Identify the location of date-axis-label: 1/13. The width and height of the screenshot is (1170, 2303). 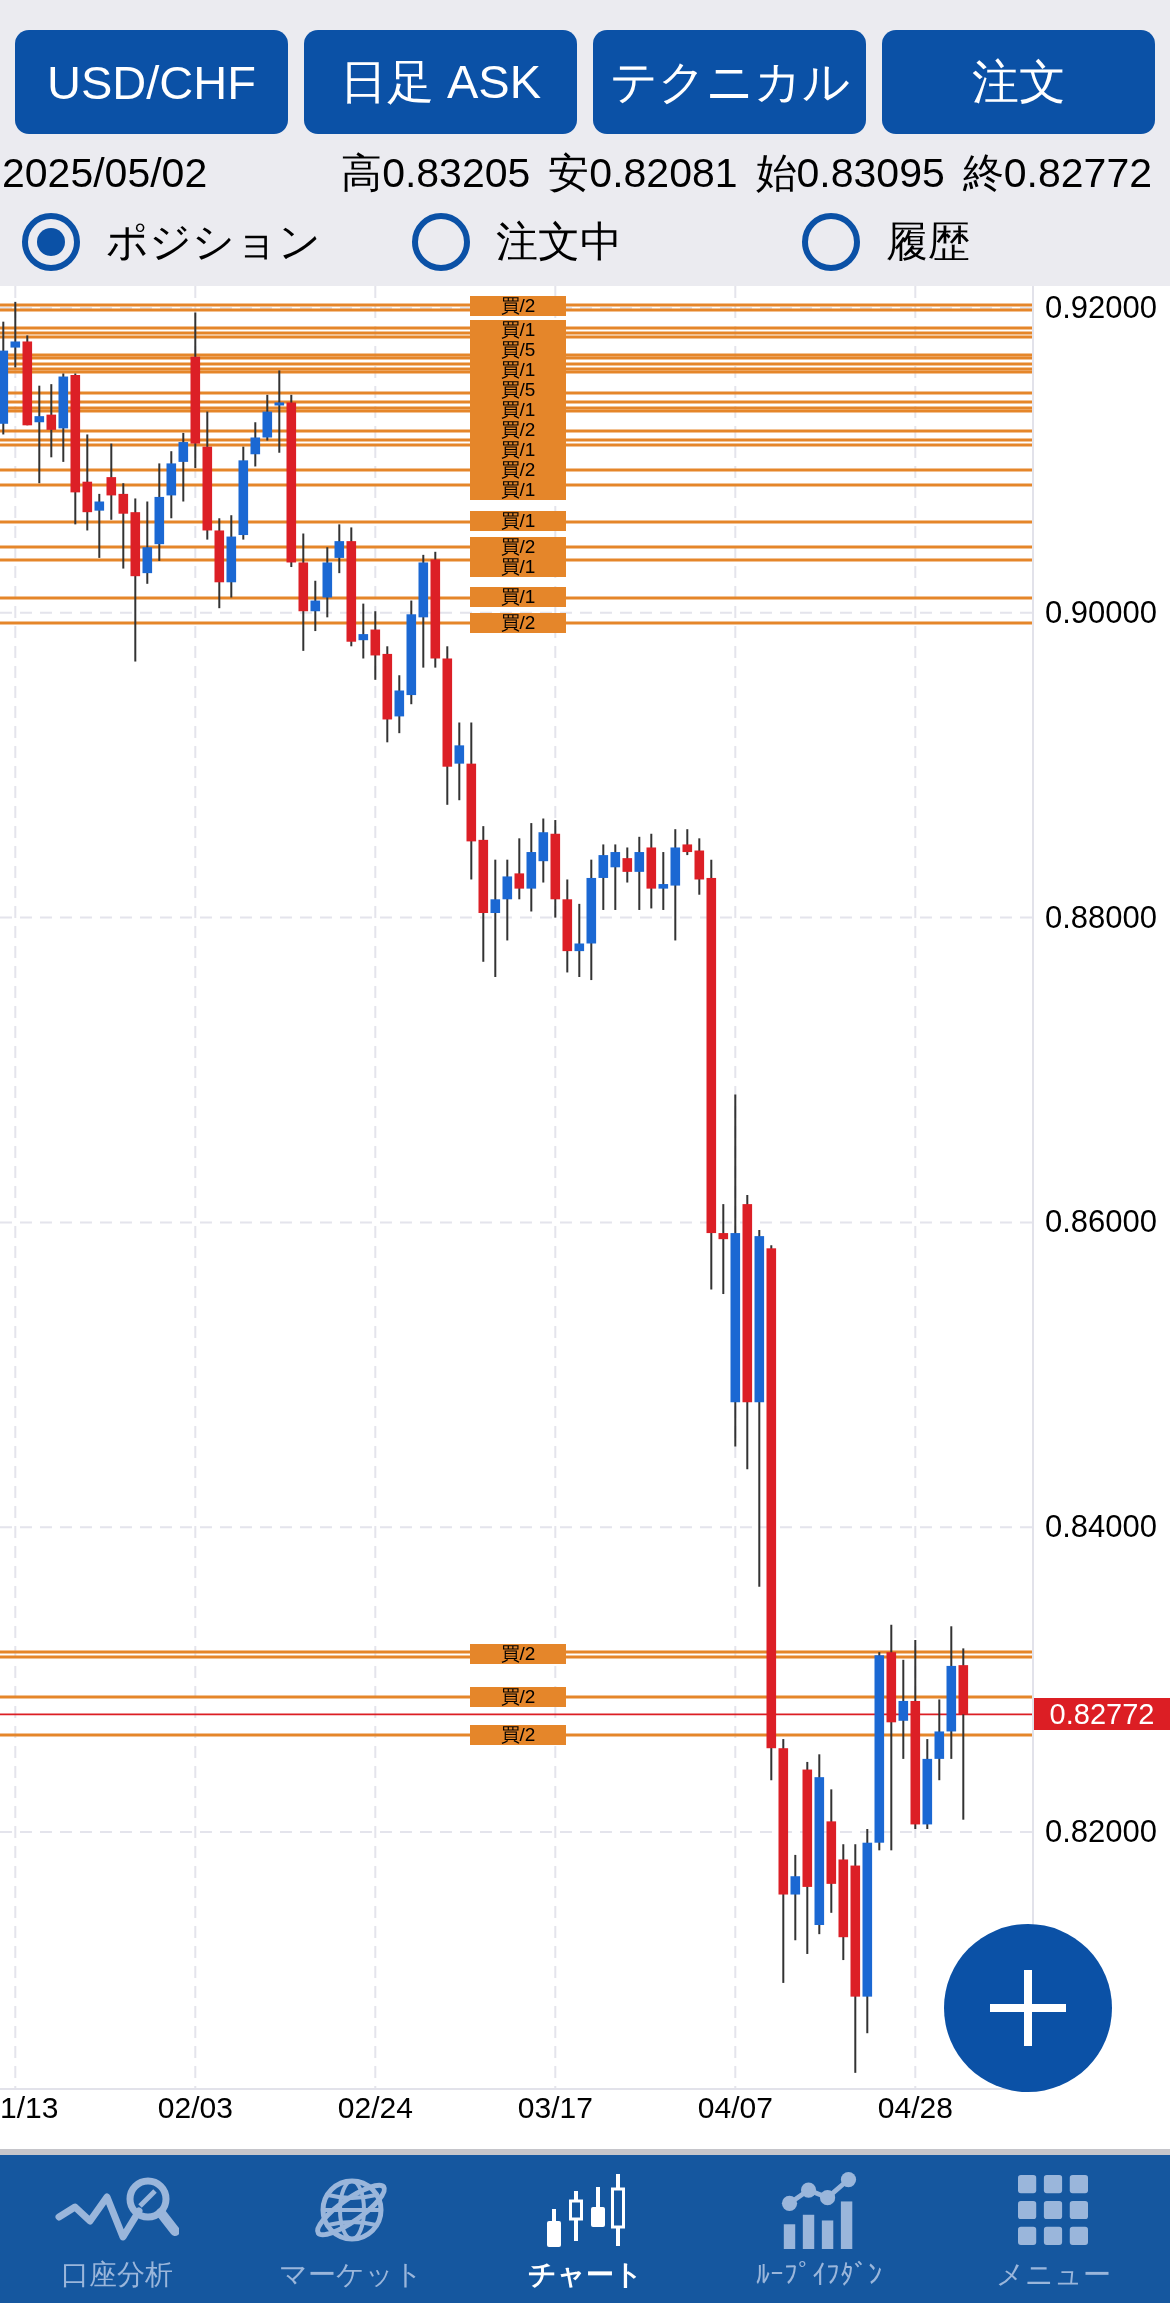
(29, 2108).